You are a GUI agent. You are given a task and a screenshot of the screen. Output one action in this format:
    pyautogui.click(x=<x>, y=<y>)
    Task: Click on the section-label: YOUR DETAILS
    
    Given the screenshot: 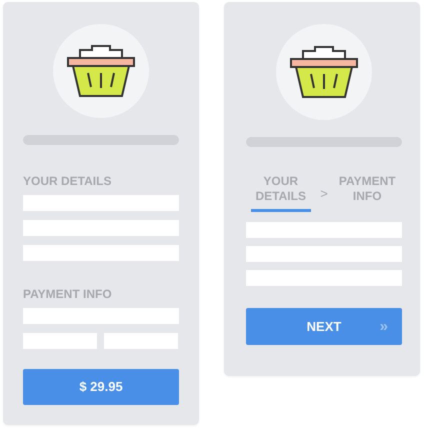 What is the action you would take?
    pyautogui.click(x=67, y=181)
    